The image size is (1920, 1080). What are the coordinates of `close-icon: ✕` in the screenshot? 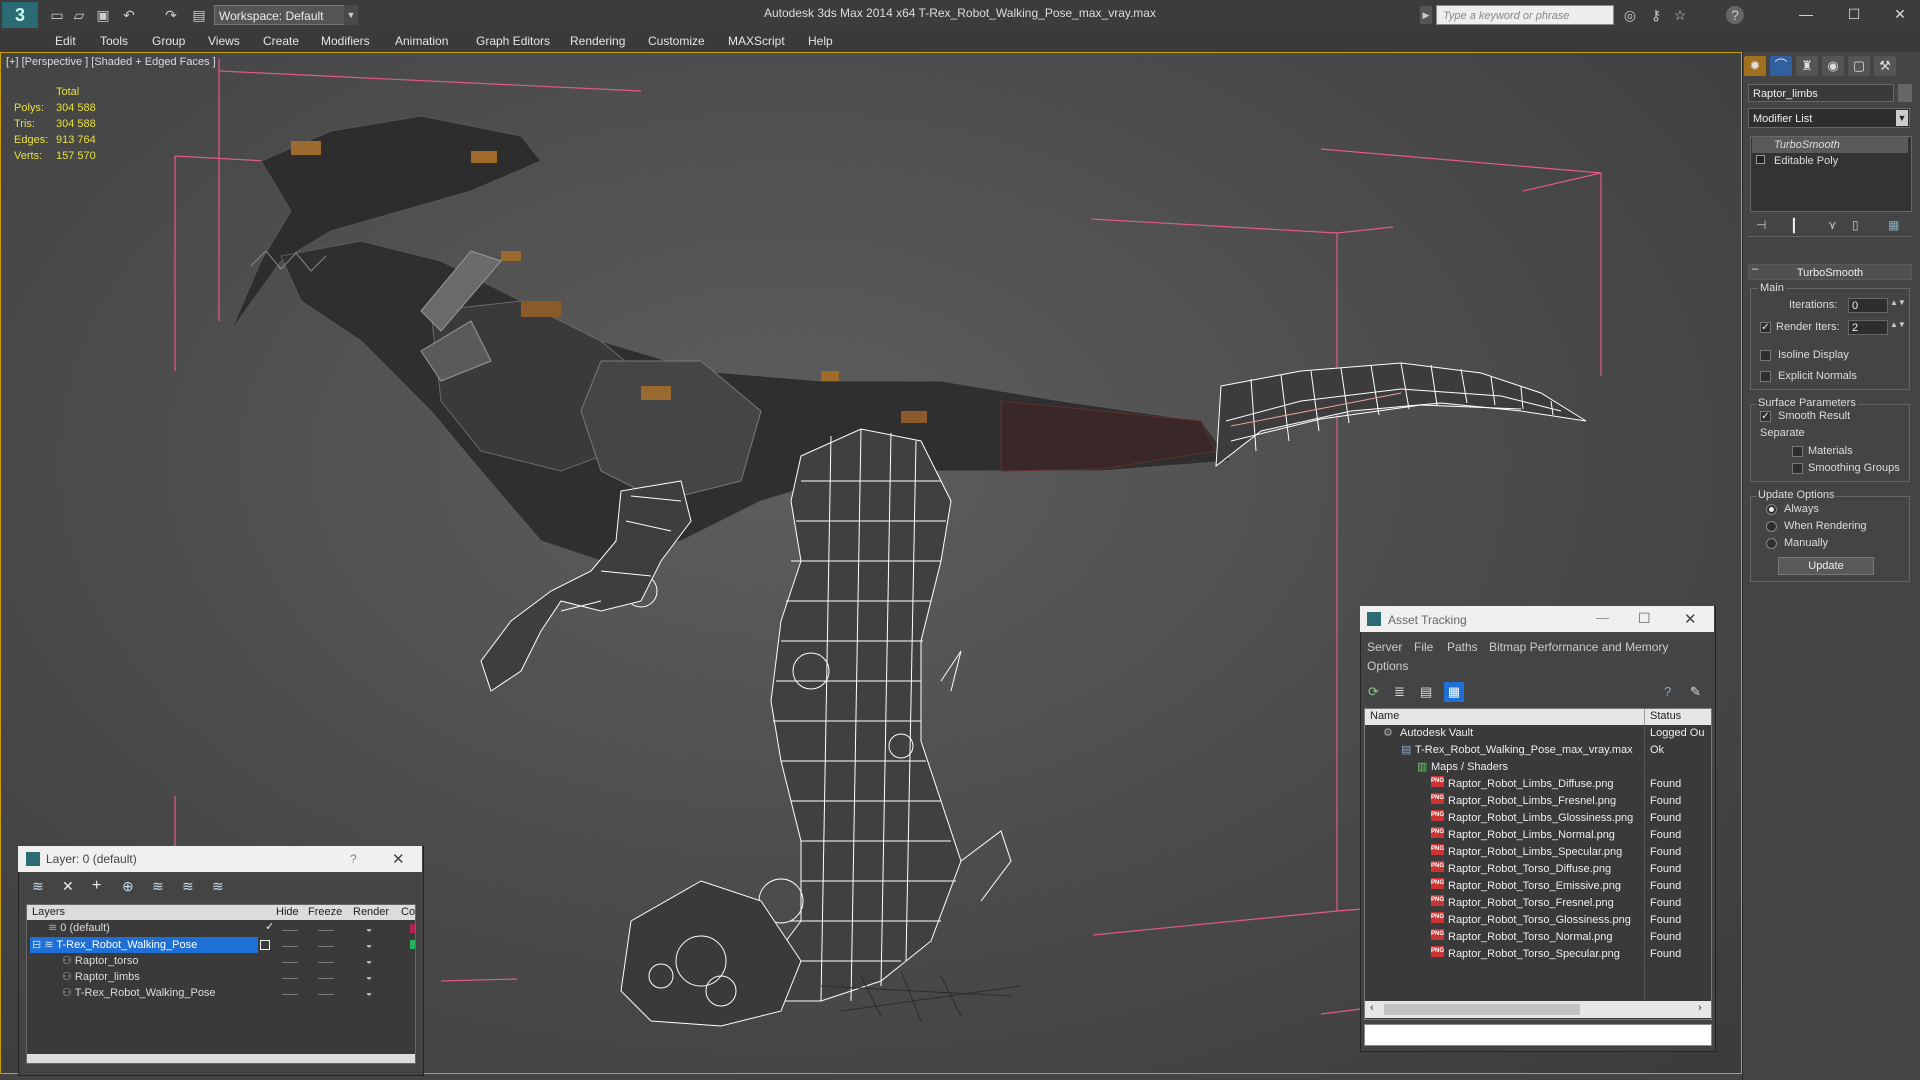 It's located at (398, 859).